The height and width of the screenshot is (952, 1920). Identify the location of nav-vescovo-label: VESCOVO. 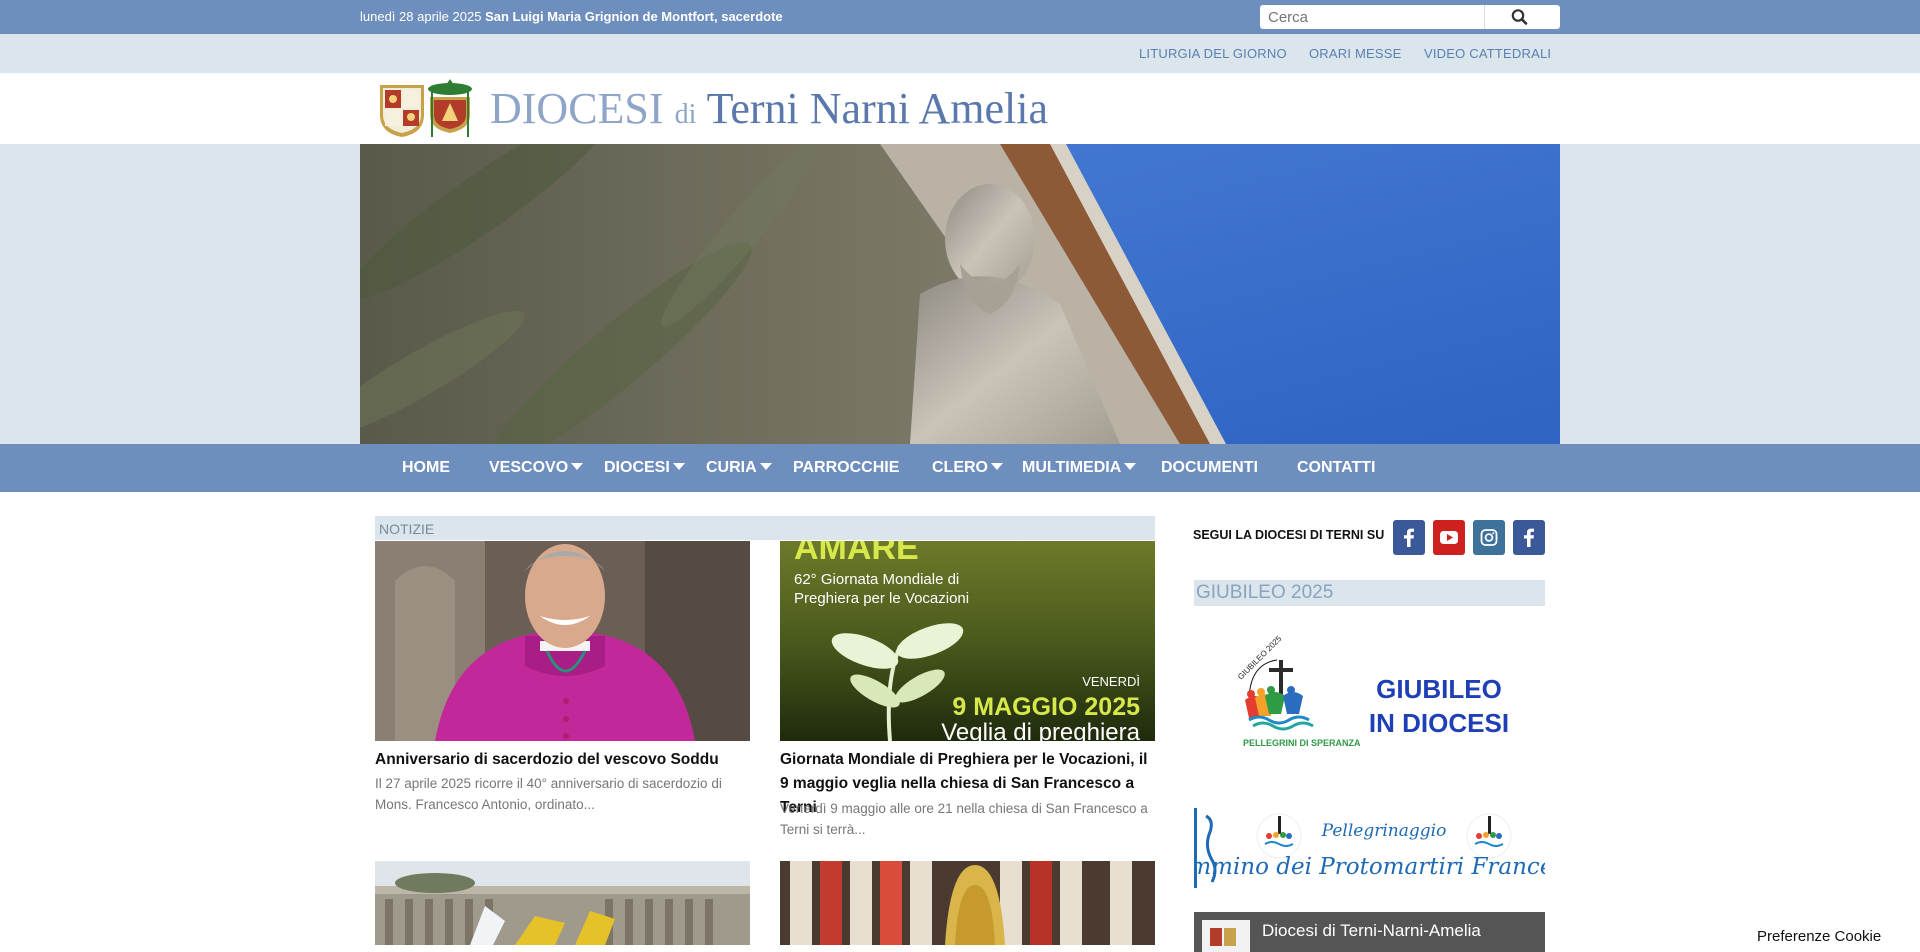
(529, 467).